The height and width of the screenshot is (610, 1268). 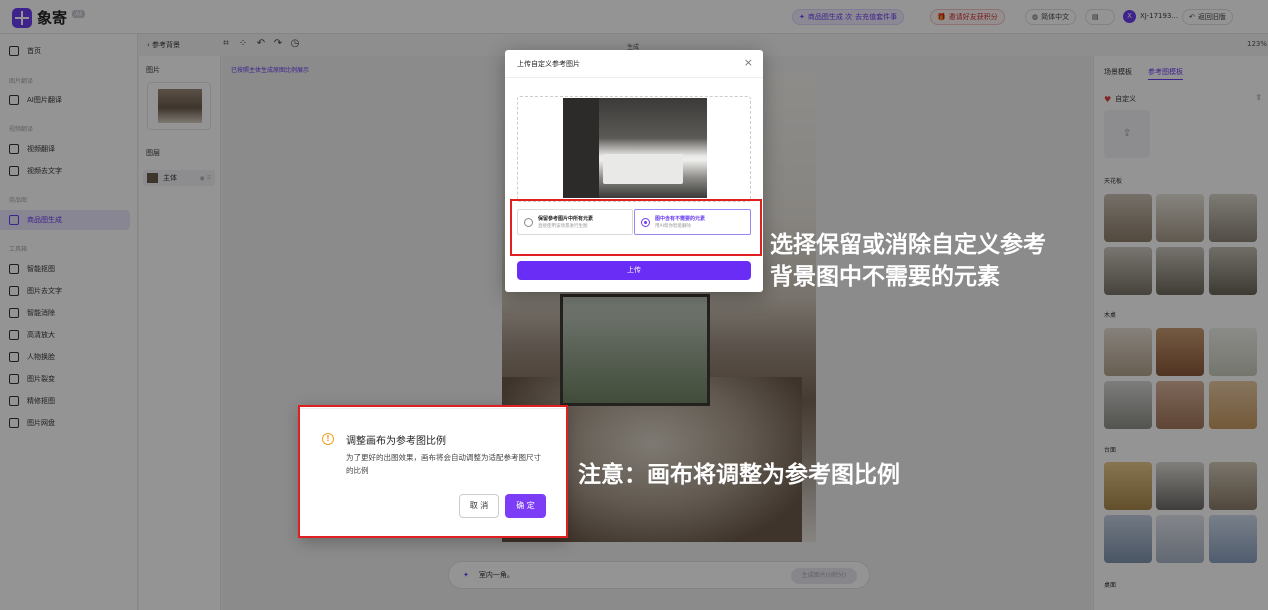 I want to click on crop-icon: ⌗, so click(x=226, y=44).